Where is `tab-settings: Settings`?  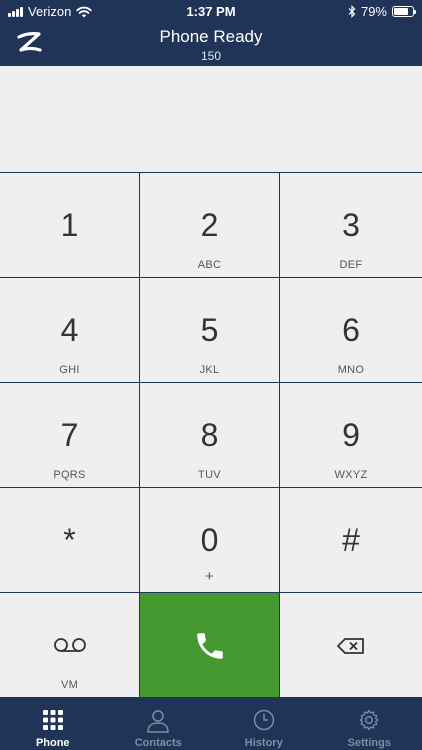
tab-settings: Settings is located at coordinates (369, 725).